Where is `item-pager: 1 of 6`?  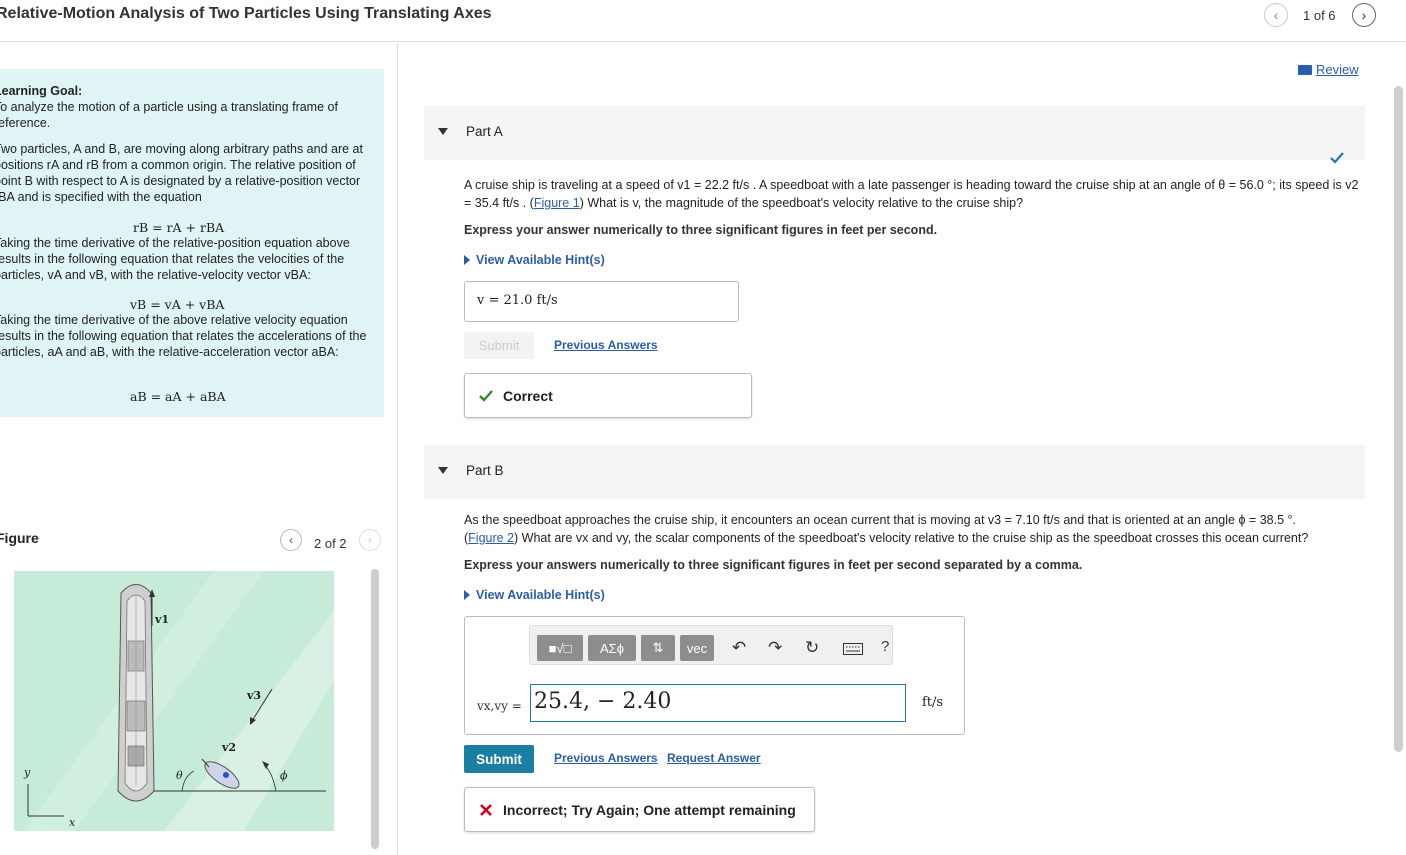 item-pager: 1 of 6 is located at coordinates (1319, 15).